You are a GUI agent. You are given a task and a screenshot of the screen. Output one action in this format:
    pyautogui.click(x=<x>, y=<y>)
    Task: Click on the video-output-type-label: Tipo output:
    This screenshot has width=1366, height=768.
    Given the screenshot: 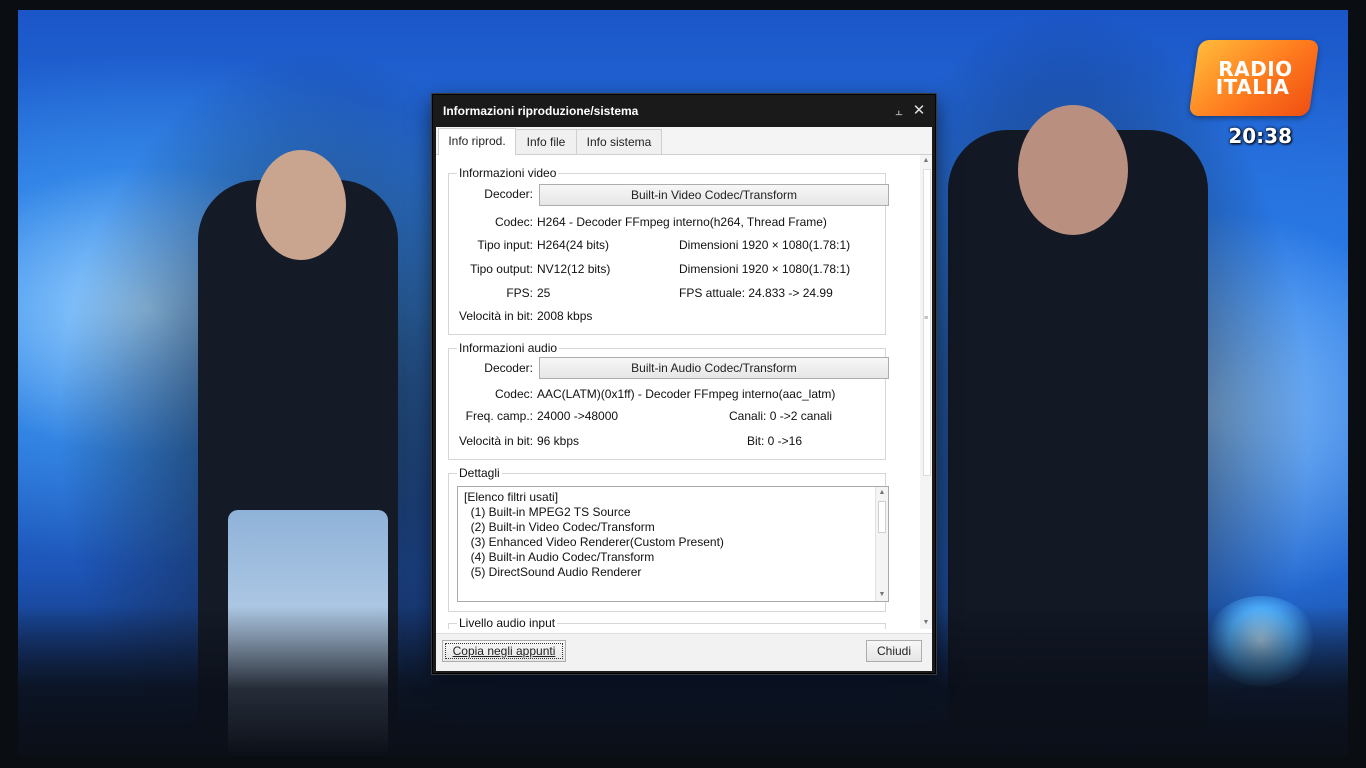 What is the action you would take?
    pyautogui.click(x=501, y=269)
    